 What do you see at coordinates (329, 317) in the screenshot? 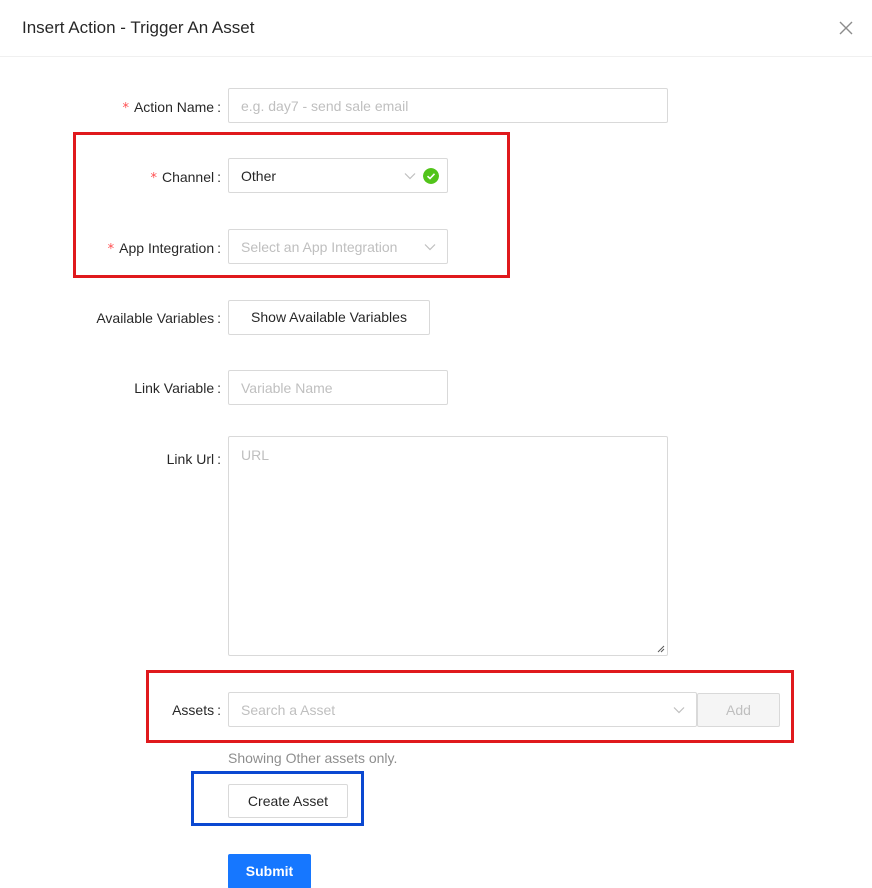
I see `show-available-variables-button: Show Available Variables` at bounding box center [329, 317].